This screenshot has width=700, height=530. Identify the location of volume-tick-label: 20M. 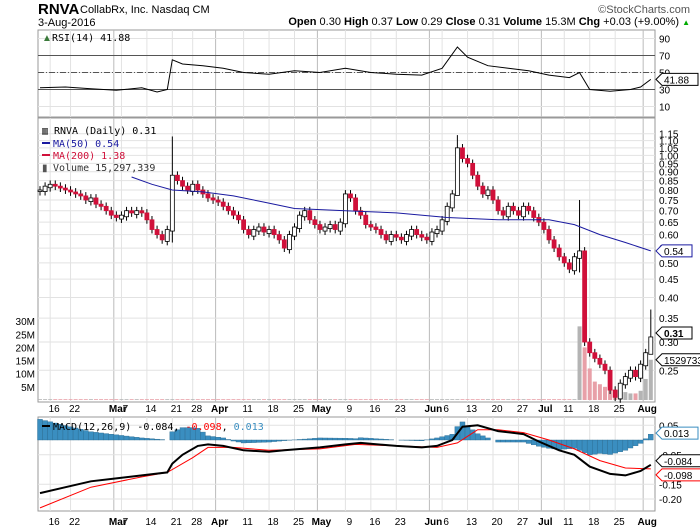
(25, 348).